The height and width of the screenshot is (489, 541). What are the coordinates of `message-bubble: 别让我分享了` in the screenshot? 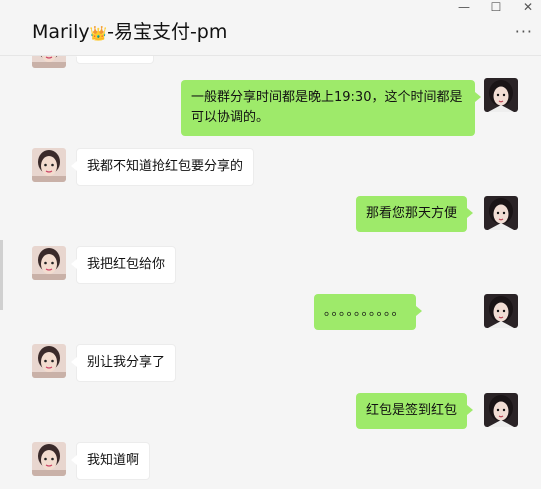 It's located at (123, 363).